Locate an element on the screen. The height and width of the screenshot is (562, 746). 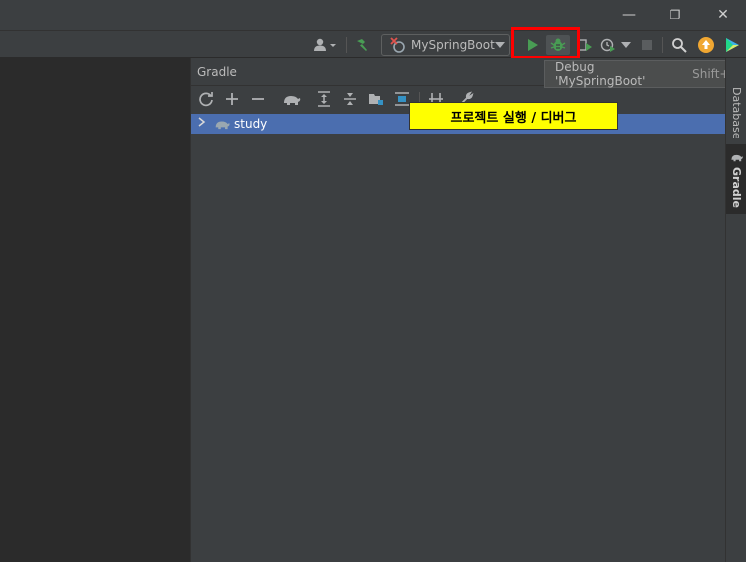
stop-icon is located at coordinates (647, 45).